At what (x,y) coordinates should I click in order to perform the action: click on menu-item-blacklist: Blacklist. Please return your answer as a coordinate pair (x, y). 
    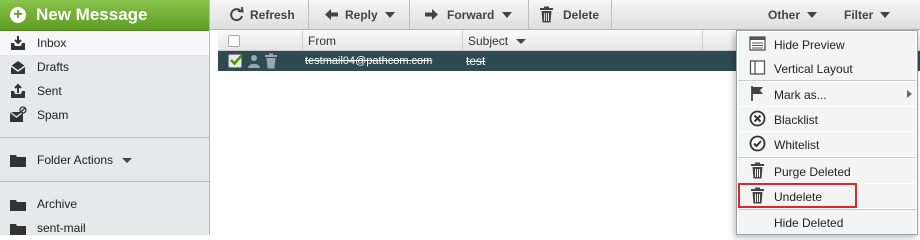
    Looking at the image, I should click on (827, 119).